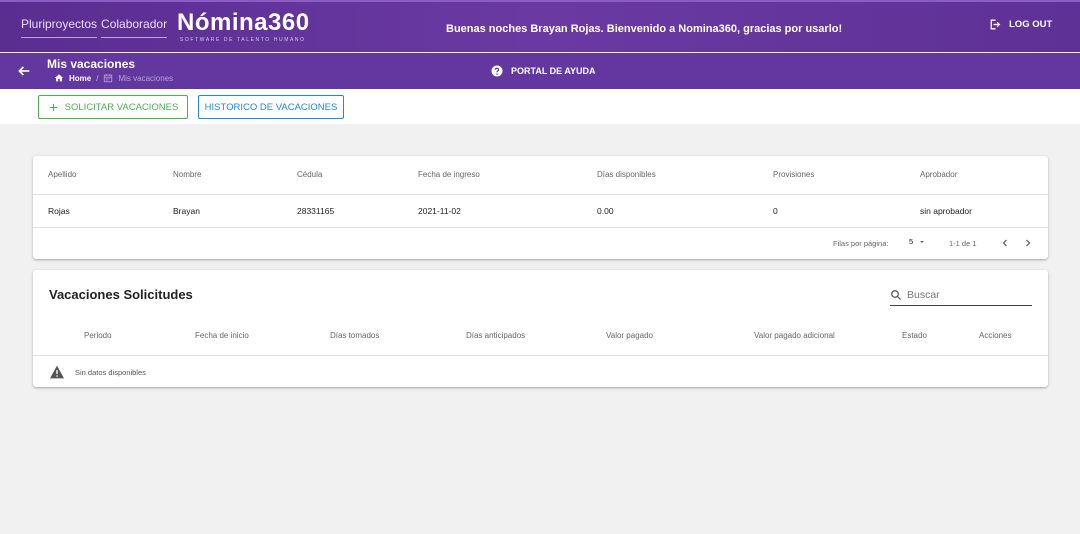 Image resolution: width=1080 pixels, height=534 pixels. Describe the element at coordinates (995, 24) in the screenshot. I see `logout-icon` at that location.